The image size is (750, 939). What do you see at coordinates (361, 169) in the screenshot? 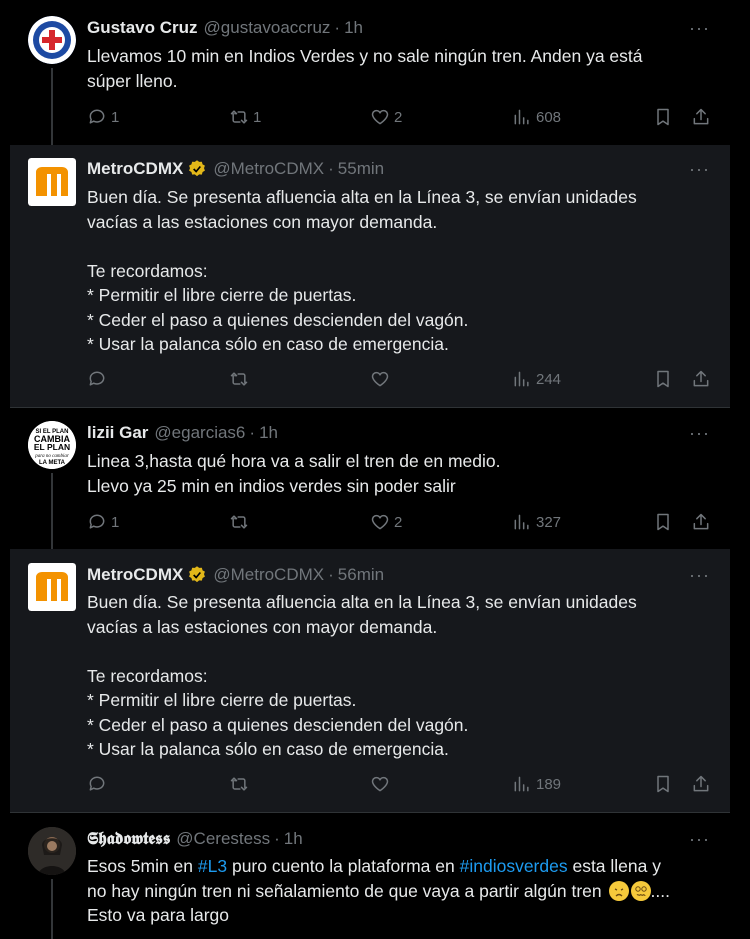
I see `timestamp: 55min` at bounding box center [361, 169].